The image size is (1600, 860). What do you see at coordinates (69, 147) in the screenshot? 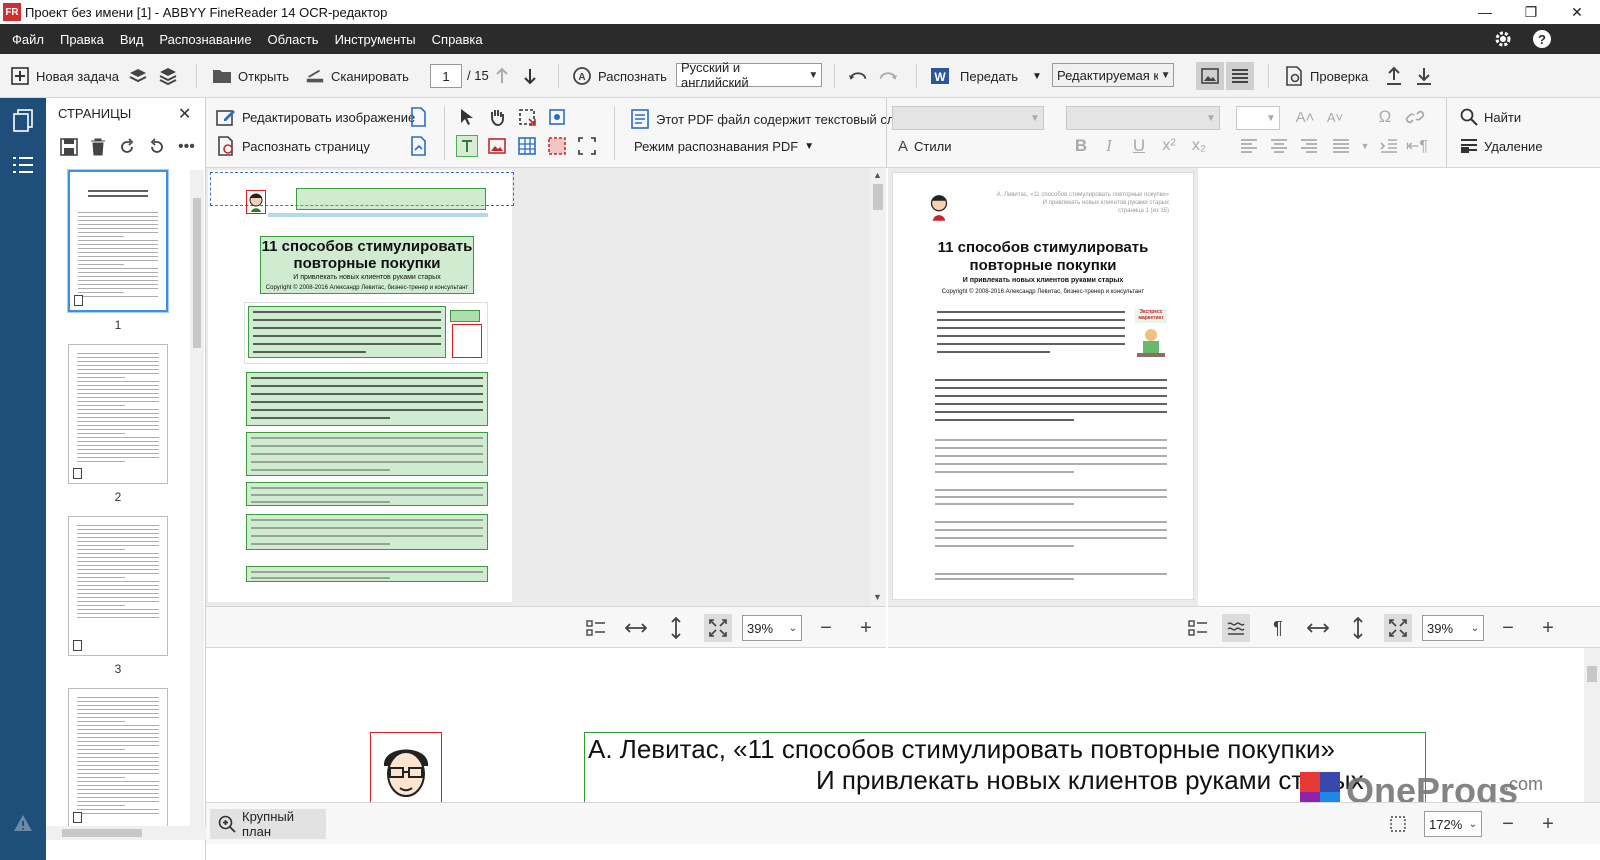
I see `save-icon` at bounding box center [69, 147].